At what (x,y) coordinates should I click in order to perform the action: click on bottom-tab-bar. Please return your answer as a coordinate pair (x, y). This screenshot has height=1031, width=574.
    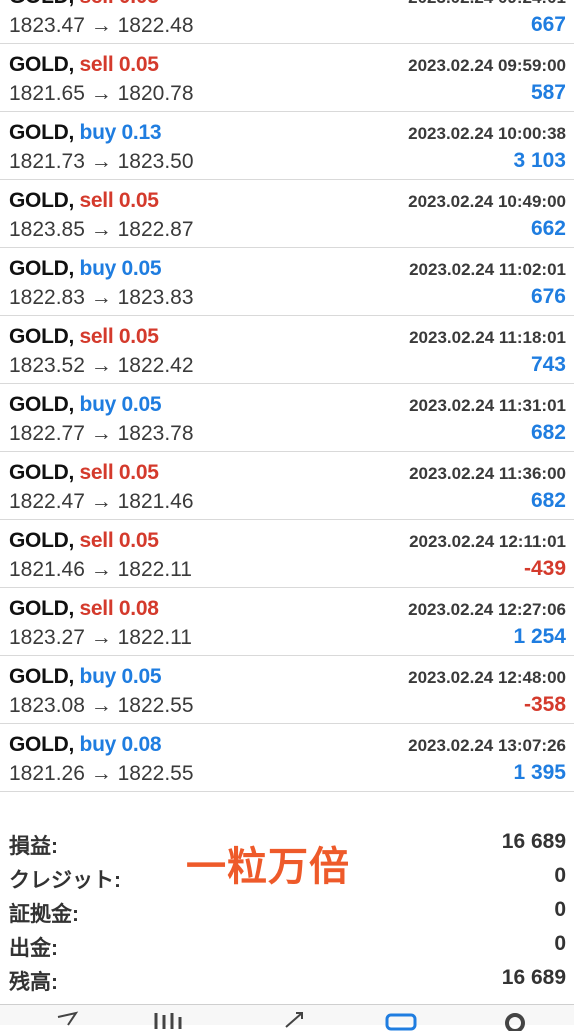
    Looking at the image, I should click on (287, 1017).